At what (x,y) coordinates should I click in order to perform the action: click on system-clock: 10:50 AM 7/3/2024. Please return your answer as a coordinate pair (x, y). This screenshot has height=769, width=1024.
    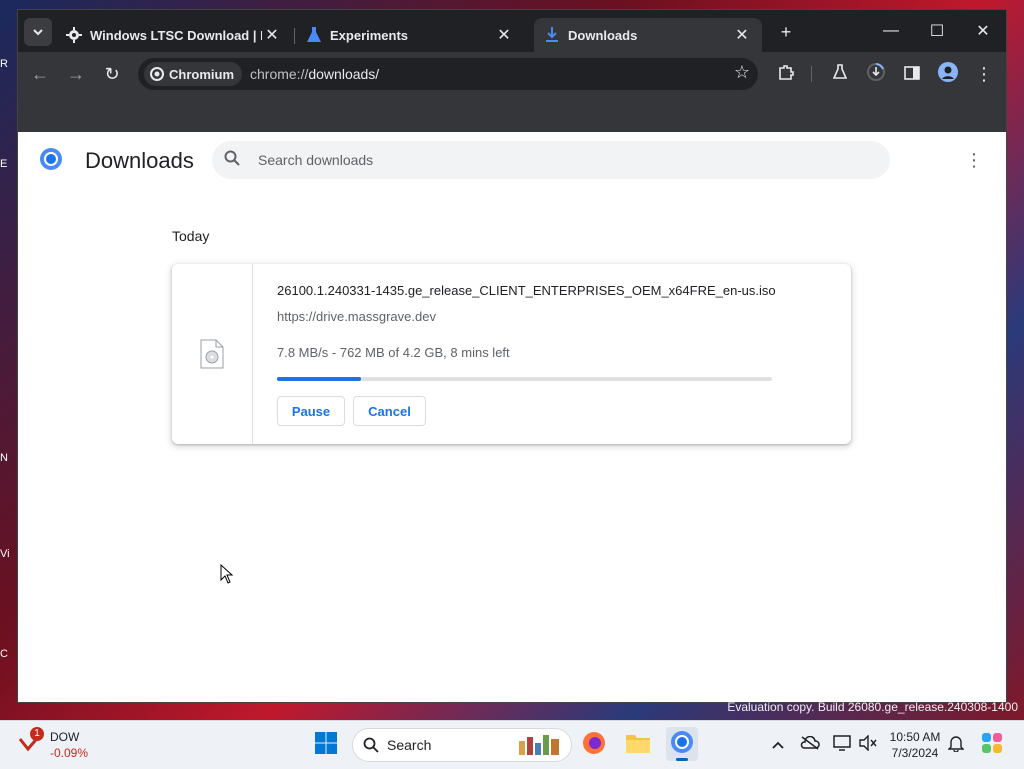
    Looking at the image, I should click on (915, 745).